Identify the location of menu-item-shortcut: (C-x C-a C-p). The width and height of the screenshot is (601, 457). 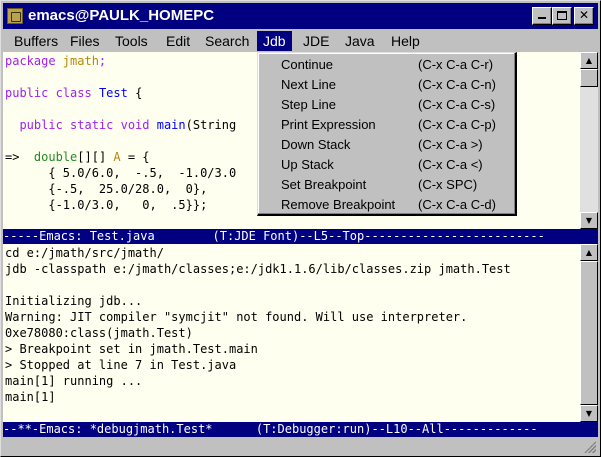
(457, 124).